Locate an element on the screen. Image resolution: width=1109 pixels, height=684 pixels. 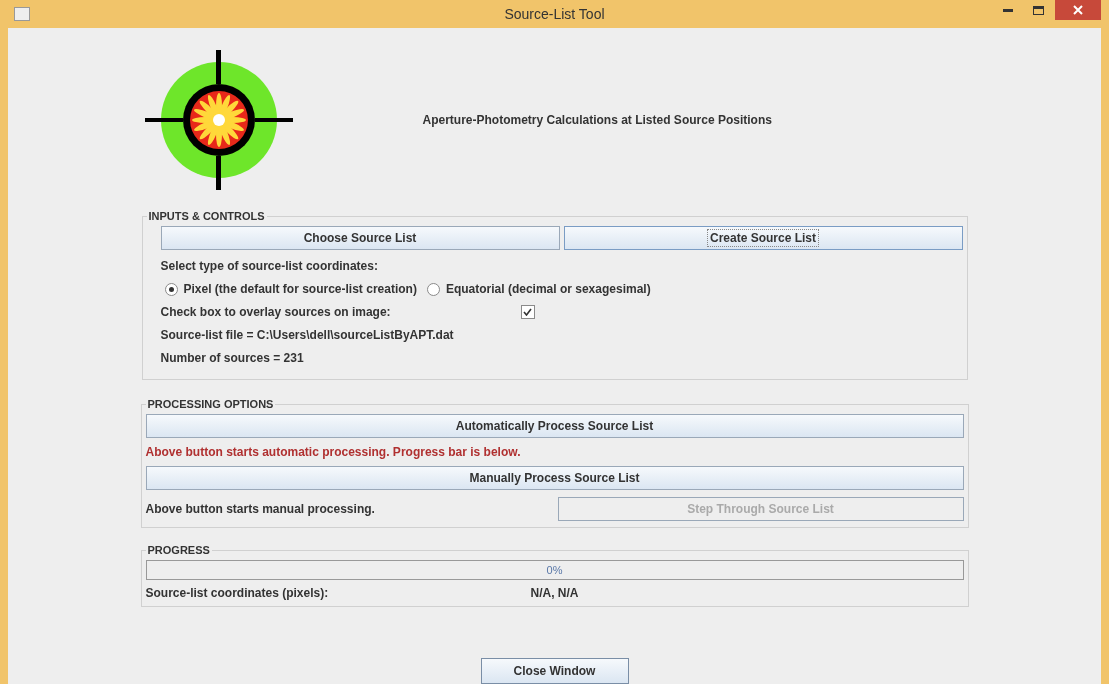
section-title: INPUTS & CONTROLS is located at coordinates (206, 216).